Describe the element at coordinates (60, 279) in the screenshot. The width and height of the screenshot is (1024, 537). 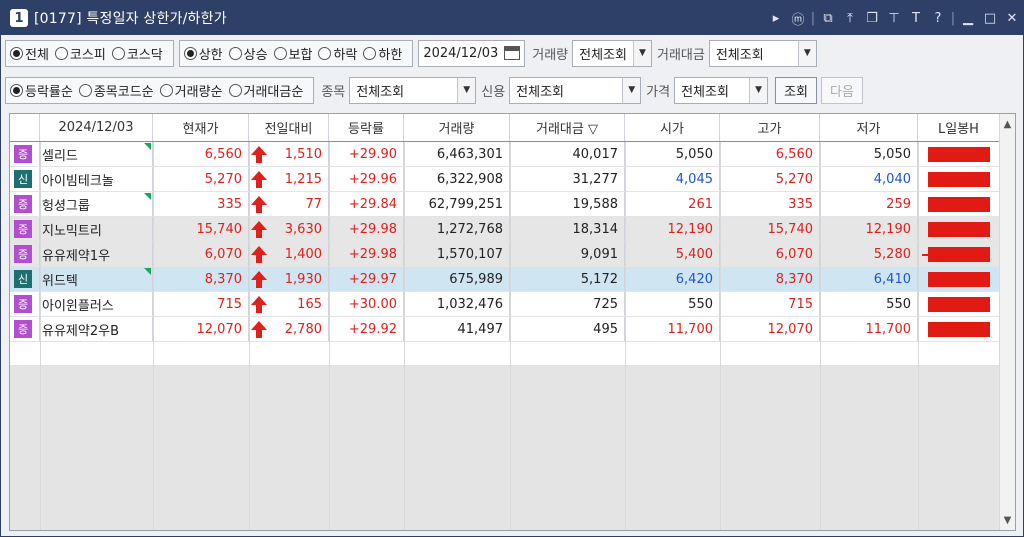
I see `stock-name: 위드텍` at that location.